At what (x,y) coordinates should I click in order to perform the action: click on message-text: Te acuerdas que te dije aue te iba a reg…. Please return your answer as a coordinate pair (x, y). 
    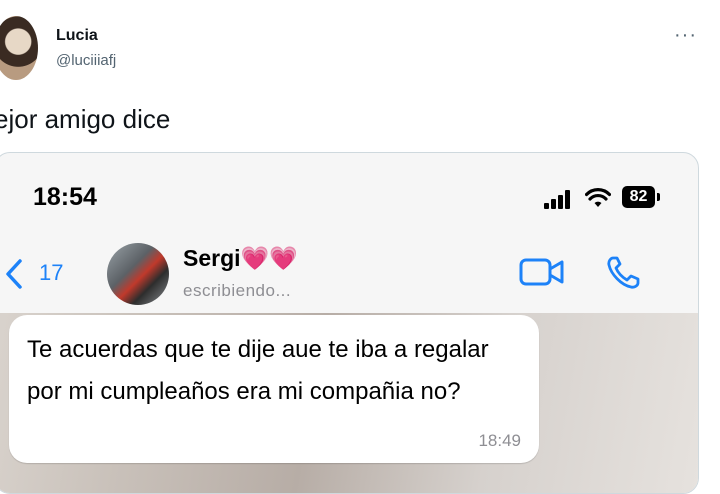
    Looking at the image, I should click on (258, 370).